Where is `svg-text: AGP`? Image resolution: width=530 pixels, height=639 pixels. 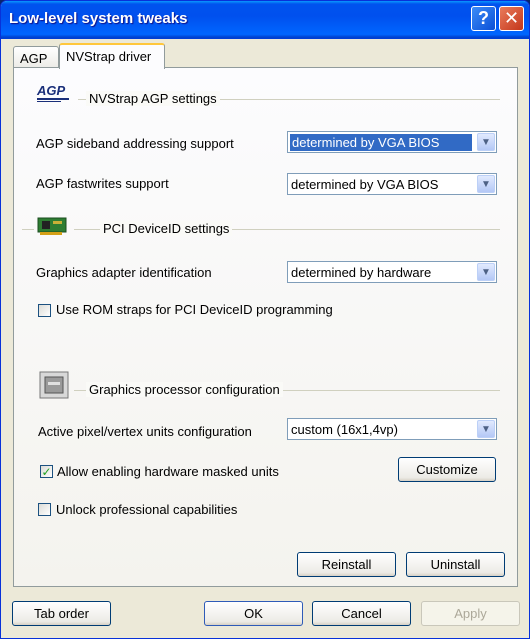 svg-text: AGP is located at coordinates (51, 90).